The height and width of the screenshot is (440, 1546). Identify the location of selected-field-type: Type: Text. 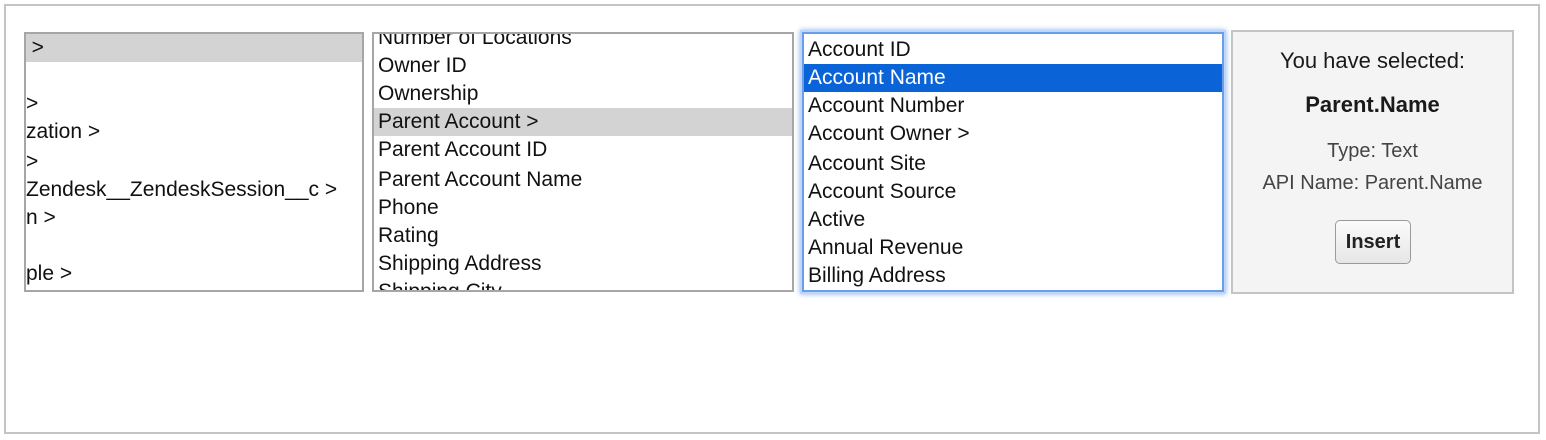
(1372, 151).